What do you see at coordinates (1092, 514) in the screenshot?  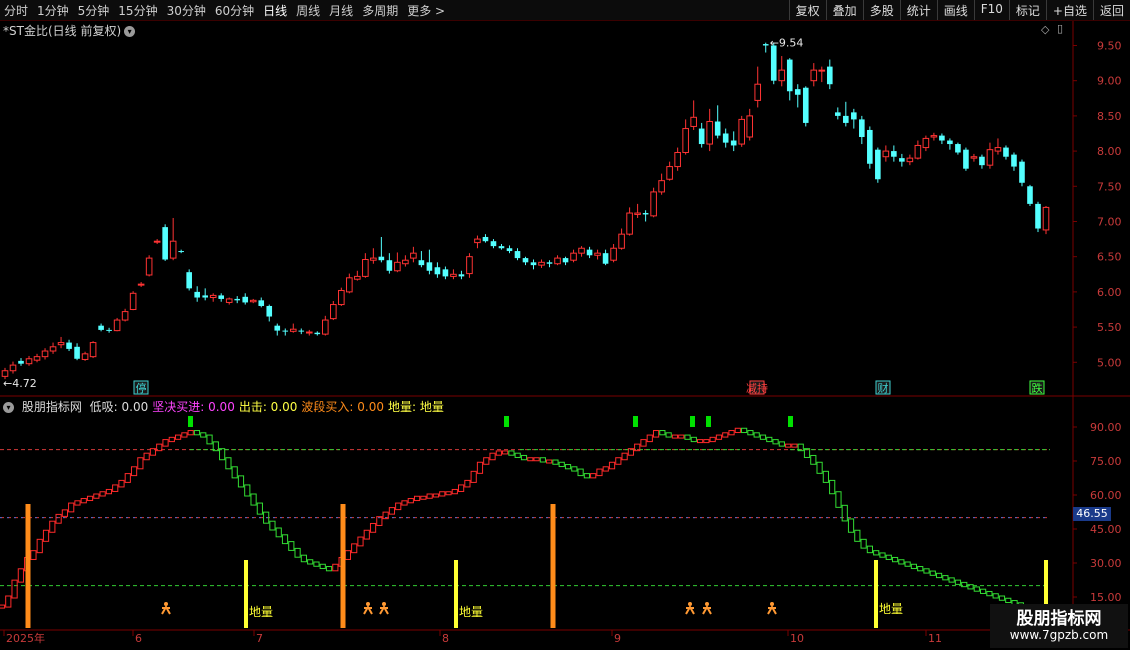 I see `current-value-badge: 46.55` at bounding box center [1092, 514].